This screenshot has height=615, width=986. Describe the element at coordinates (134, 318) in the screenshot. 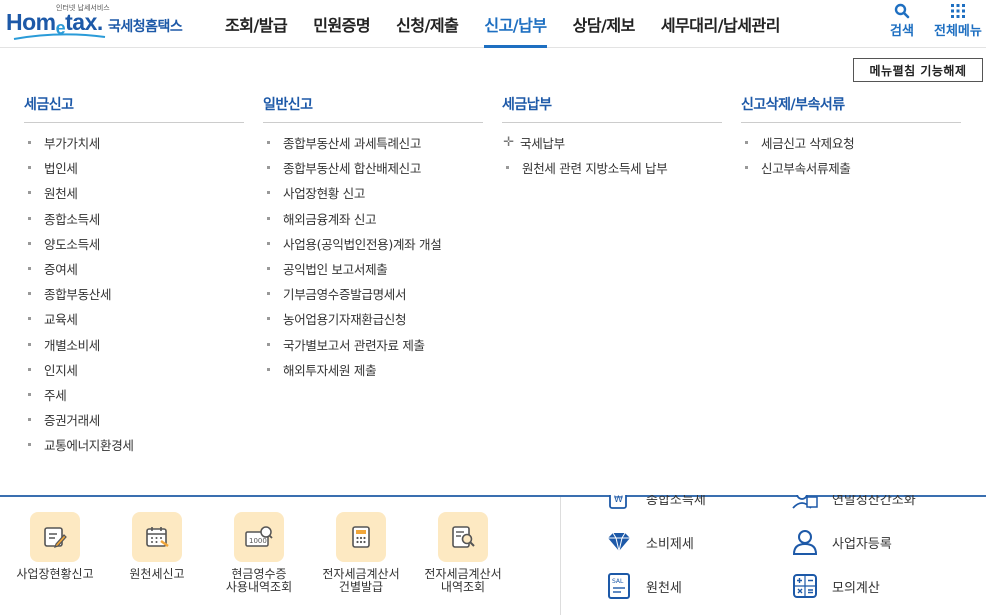

I see `menu-item: 교육세` at that location.